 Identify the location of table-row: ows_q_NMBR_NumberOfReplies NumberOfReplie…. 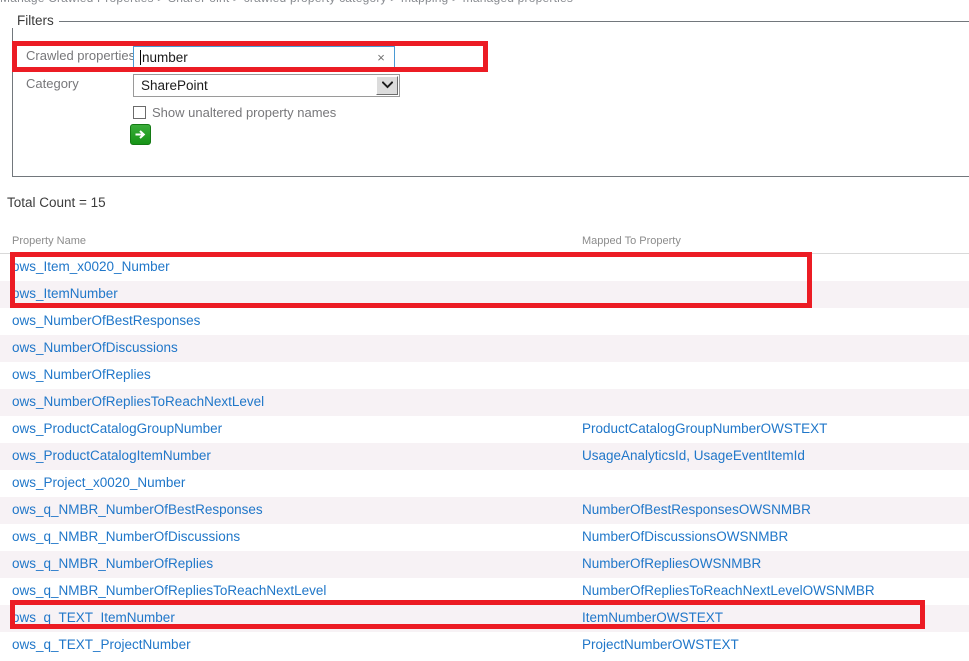
(484, 564).